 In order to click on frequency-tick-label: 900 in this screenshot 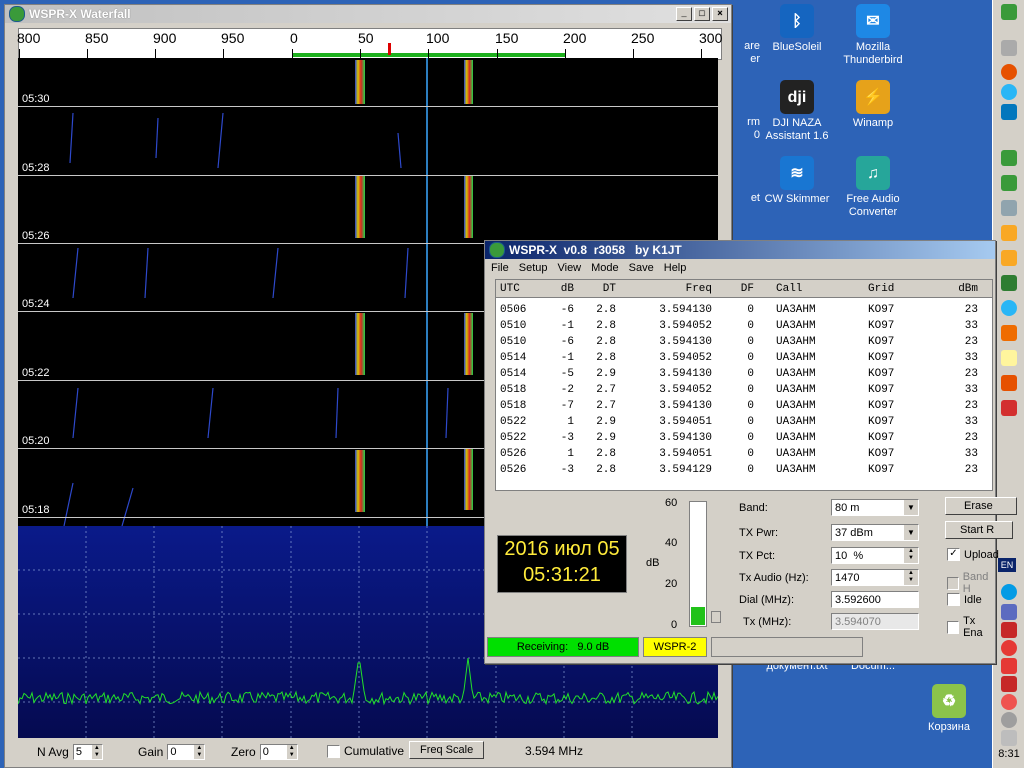, I will do `click(165, 38)`.